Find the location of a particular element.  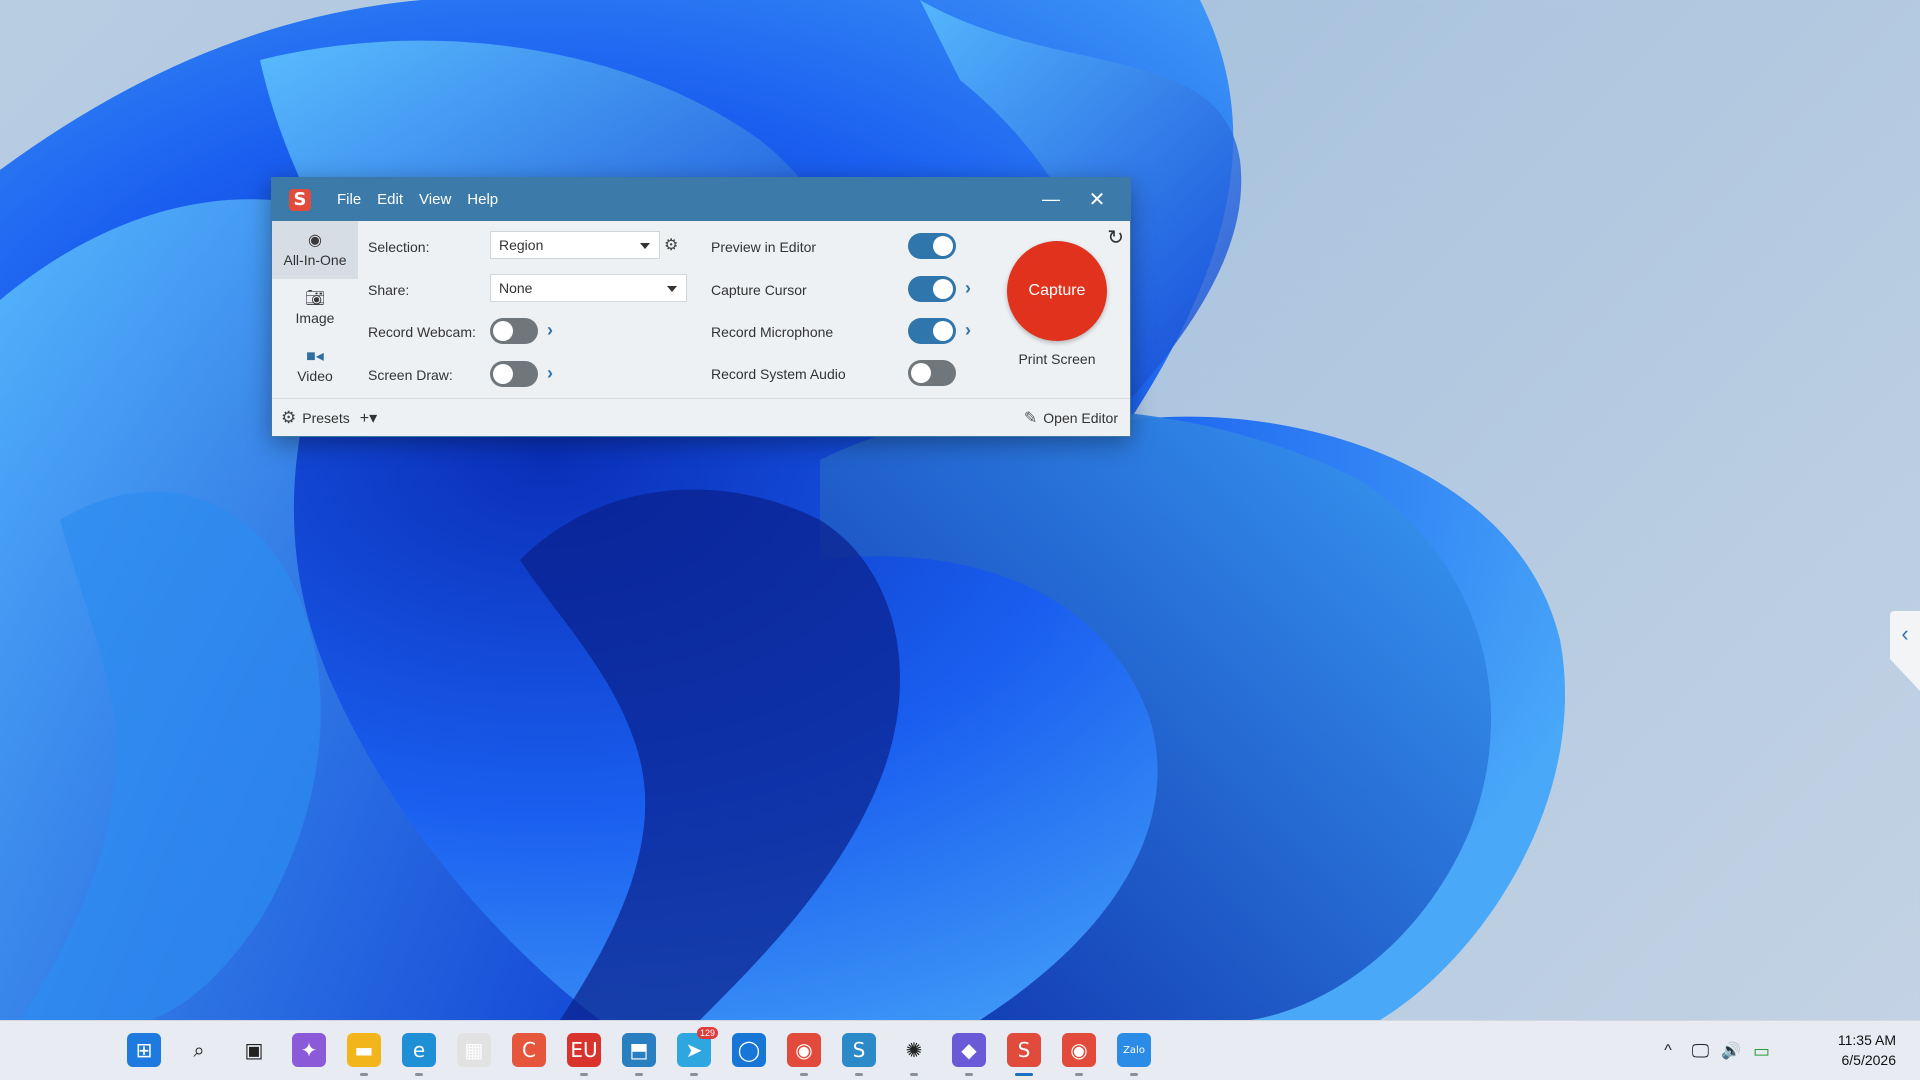

record-system-audio-toggle is located at coordinates (932, 373).